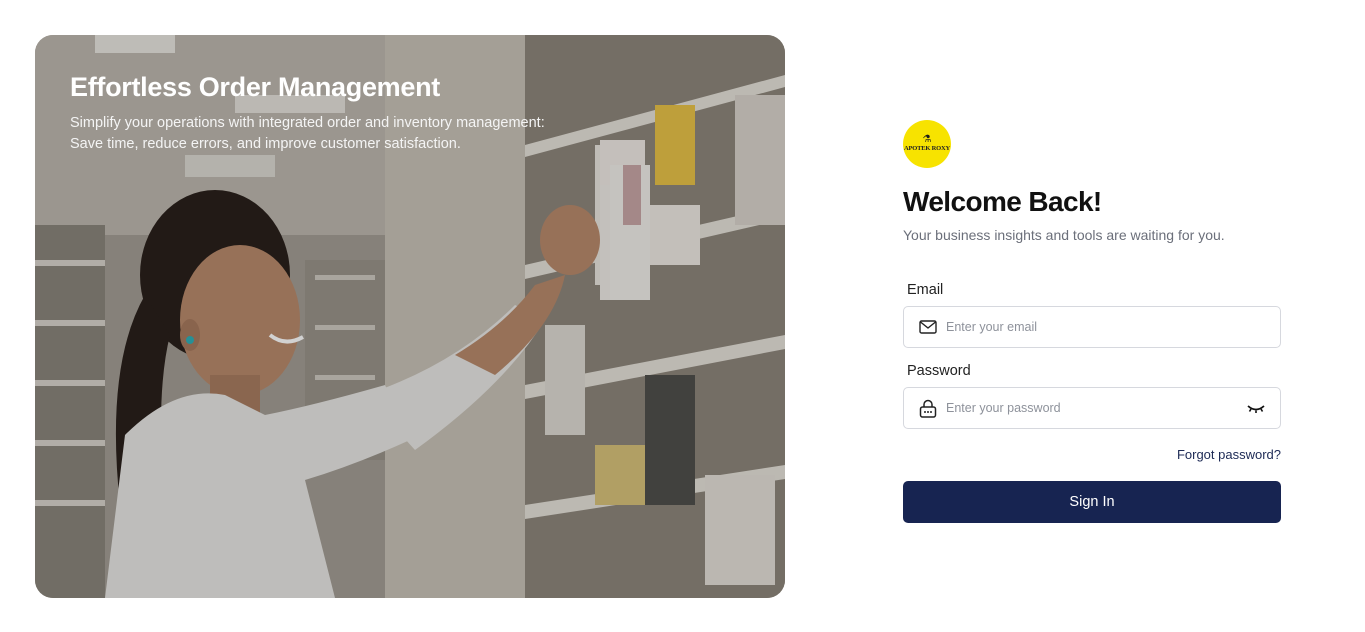  I want to click on hero-title: Effortless Order Management, so click(255, 87).